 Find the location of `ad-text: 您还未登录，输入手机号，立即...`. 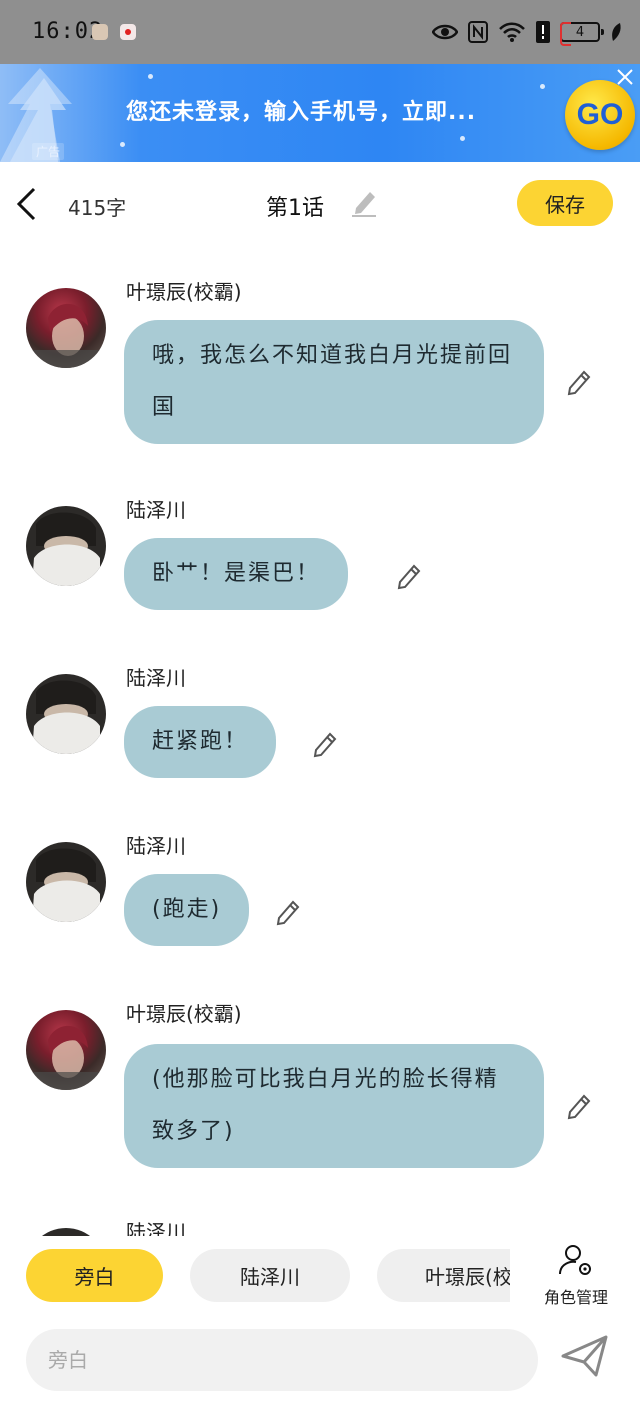

ad-text: 您还未登录，输入手机号，立即... is located at coordinates (301, 112).